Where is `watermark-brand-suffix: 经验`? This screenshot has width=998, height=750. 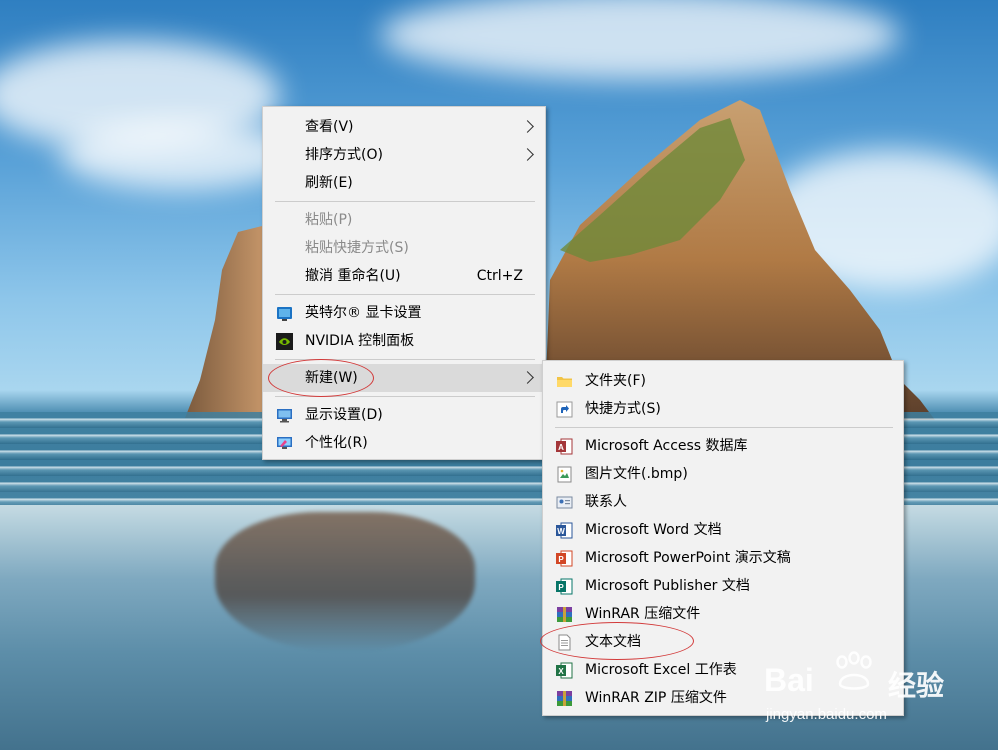 watermark-brand-suffix: 经验 is located at coordinates (916, 685).